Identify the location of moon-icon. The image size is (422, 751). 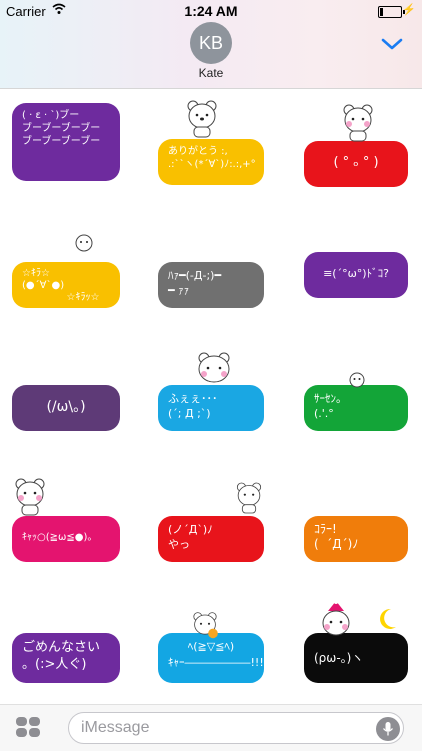
(388, 618).